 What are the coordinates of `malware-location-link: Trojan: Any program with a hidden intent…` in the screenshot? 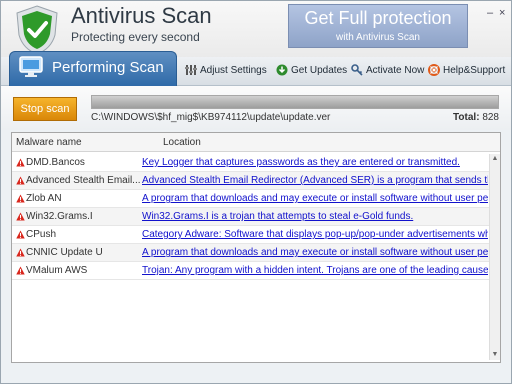 It's located at (315, 270).